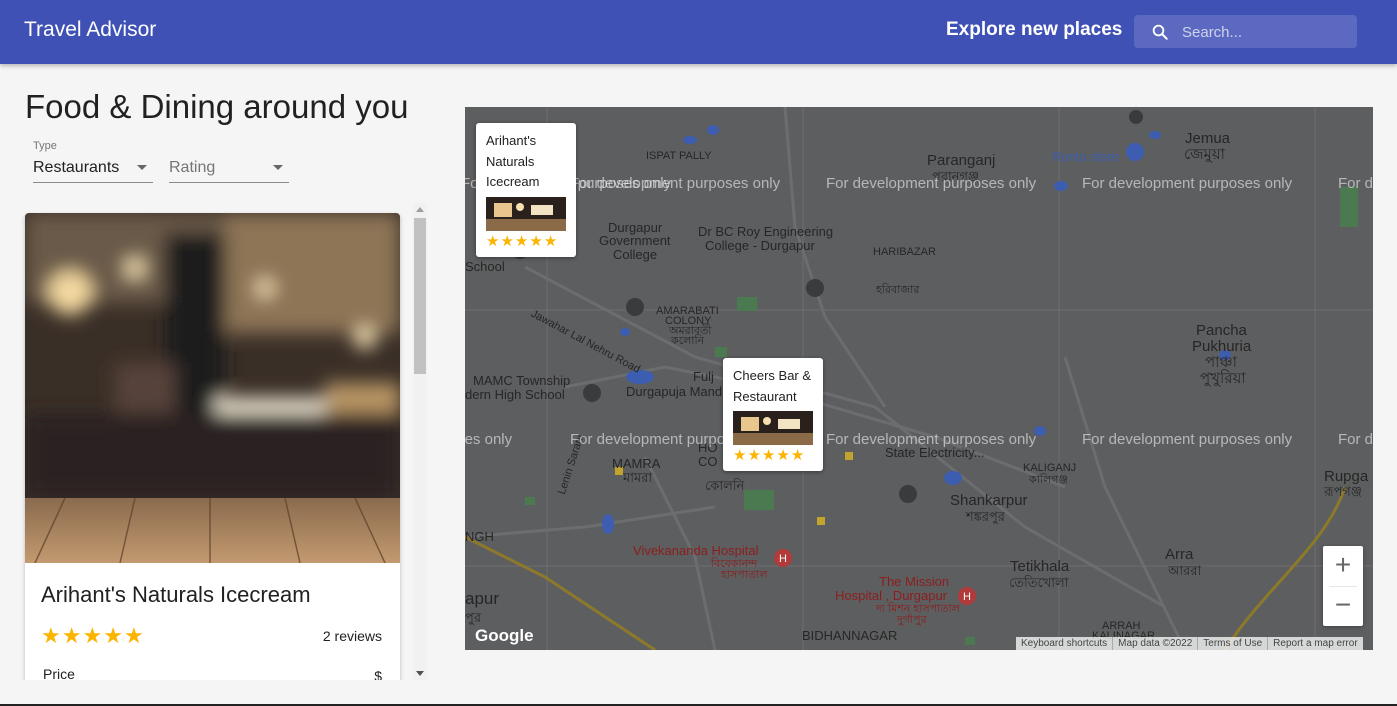 The width and height of the screenshot is (1397, 706). Describe the element at coordinates (90, 29) in the screenshot. I see `app-title: Travel Advisor` at that location.